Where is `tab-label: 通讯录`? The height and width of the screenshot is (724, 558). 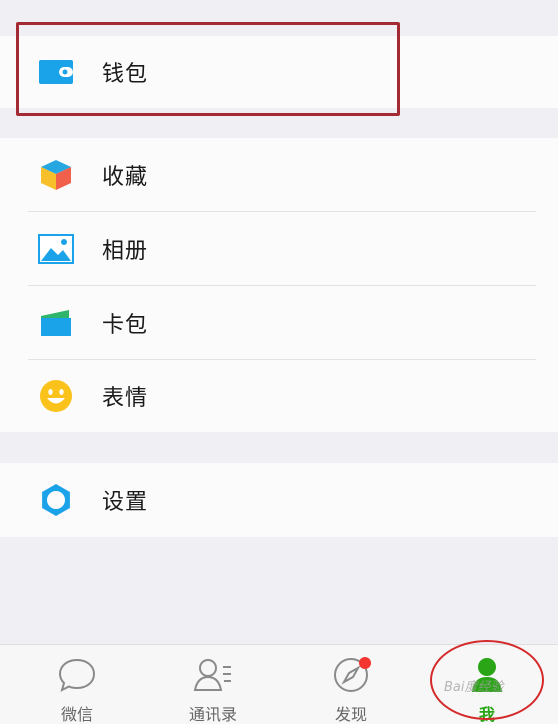
tab-label: 通讯录 is located at coordinates (212, 714).